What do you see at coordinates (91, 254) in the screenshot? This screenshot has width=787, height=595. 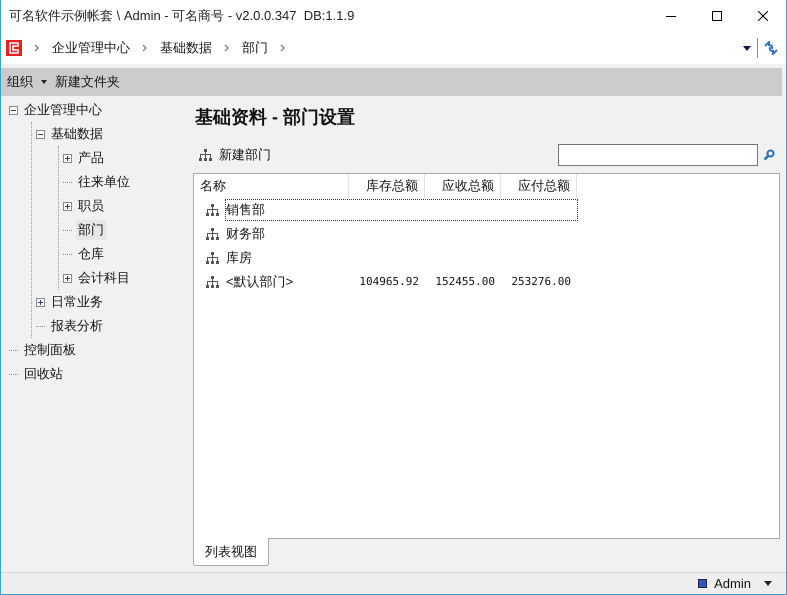 I see `tree-item: 仓库` at bounding box center [91, 254].